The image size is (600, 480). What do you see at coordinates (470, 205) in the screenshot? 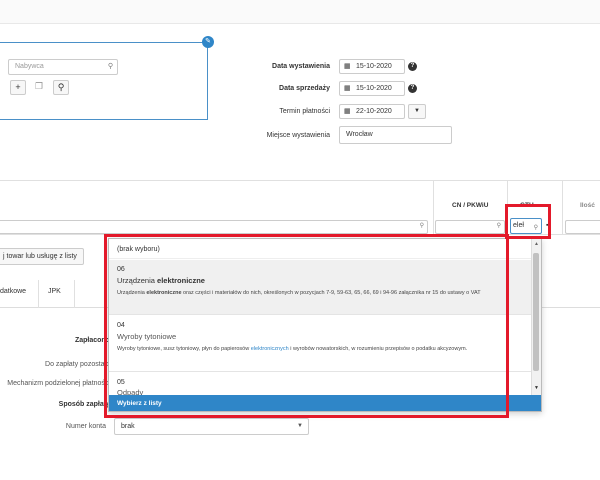
I see `col-cn-pkwiu: CN / PKWiU` at bounding box center [470, 205].